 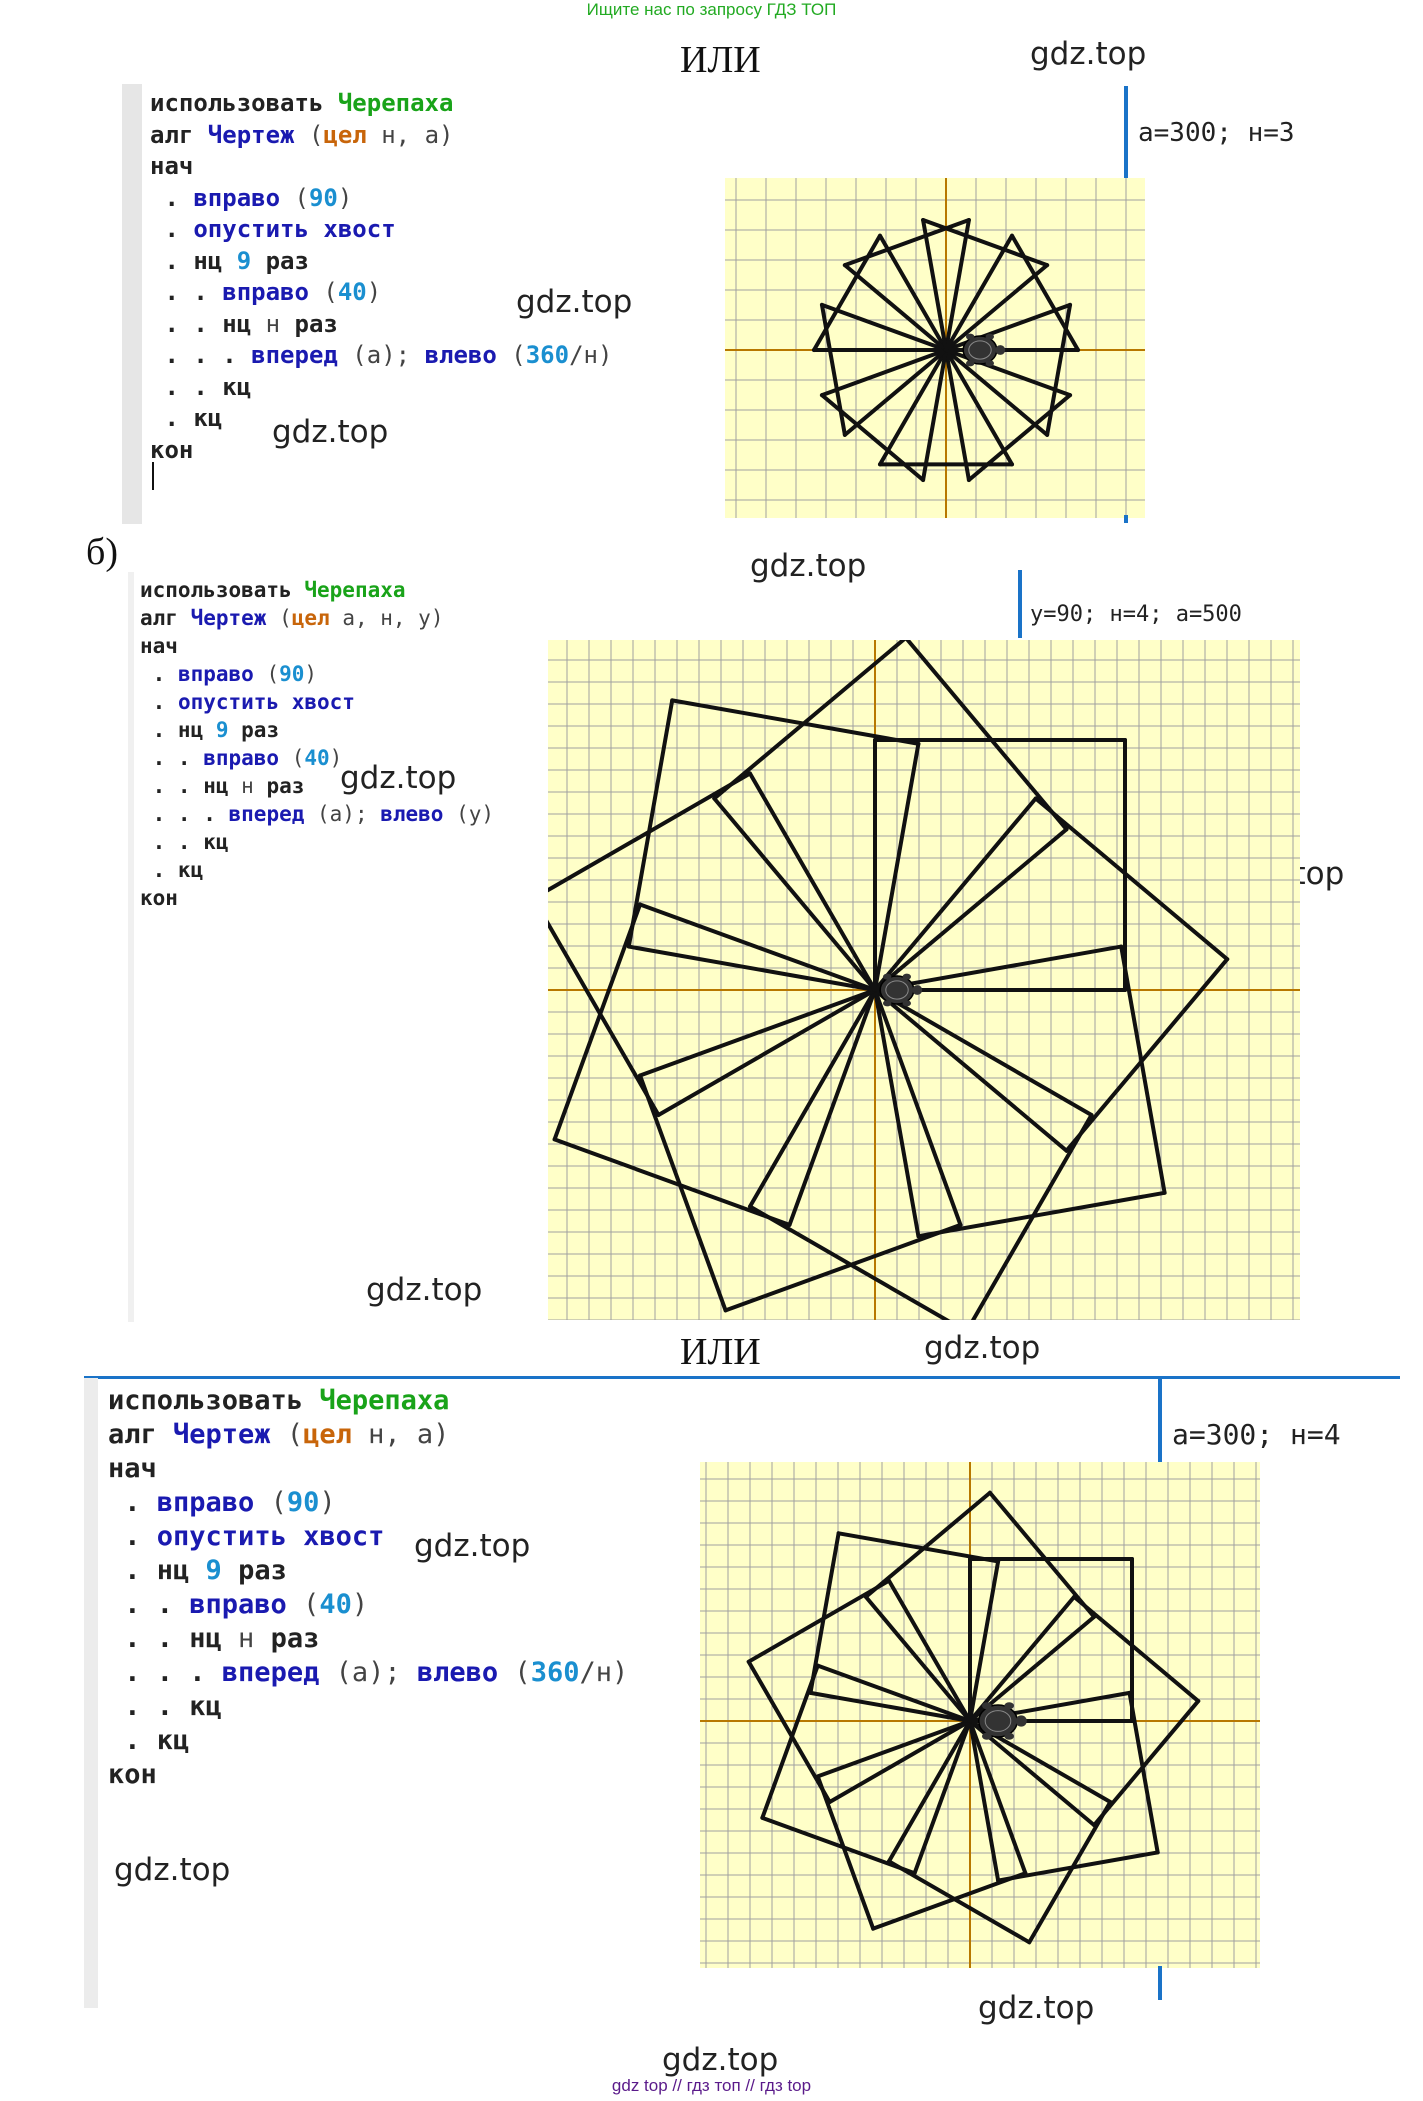 I want to click on code-line: использовать Черепаха, so click(x=381, y=104).